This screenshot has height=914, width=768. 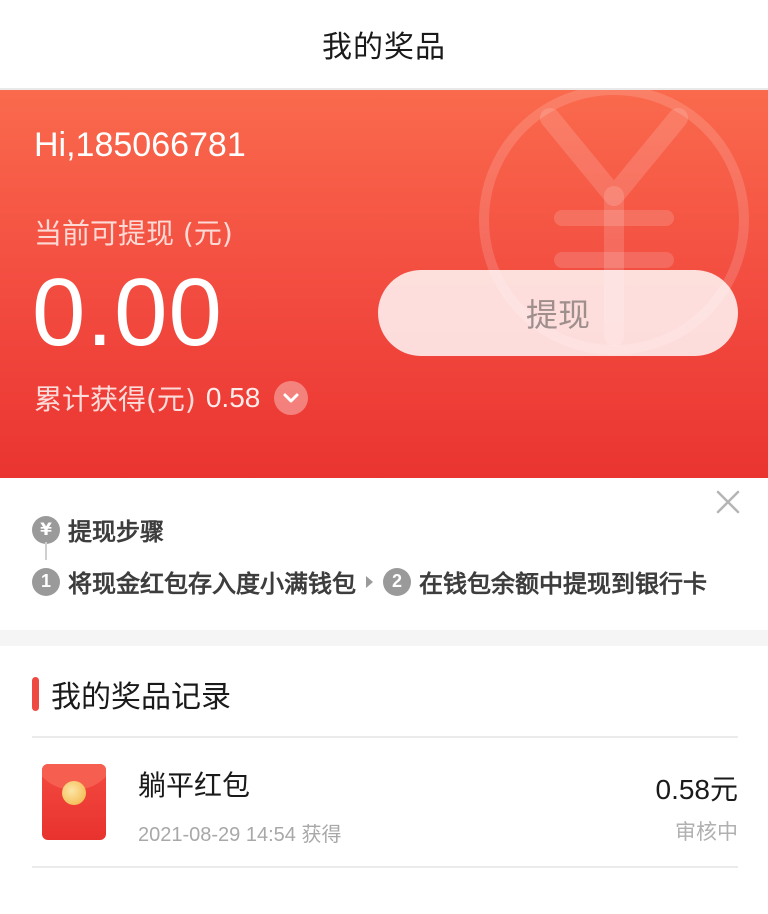 I want to click on list-item: 躺平红包 2021-08-29 14:54 获得 0.58元 审核中, so click(x=384, y=803).